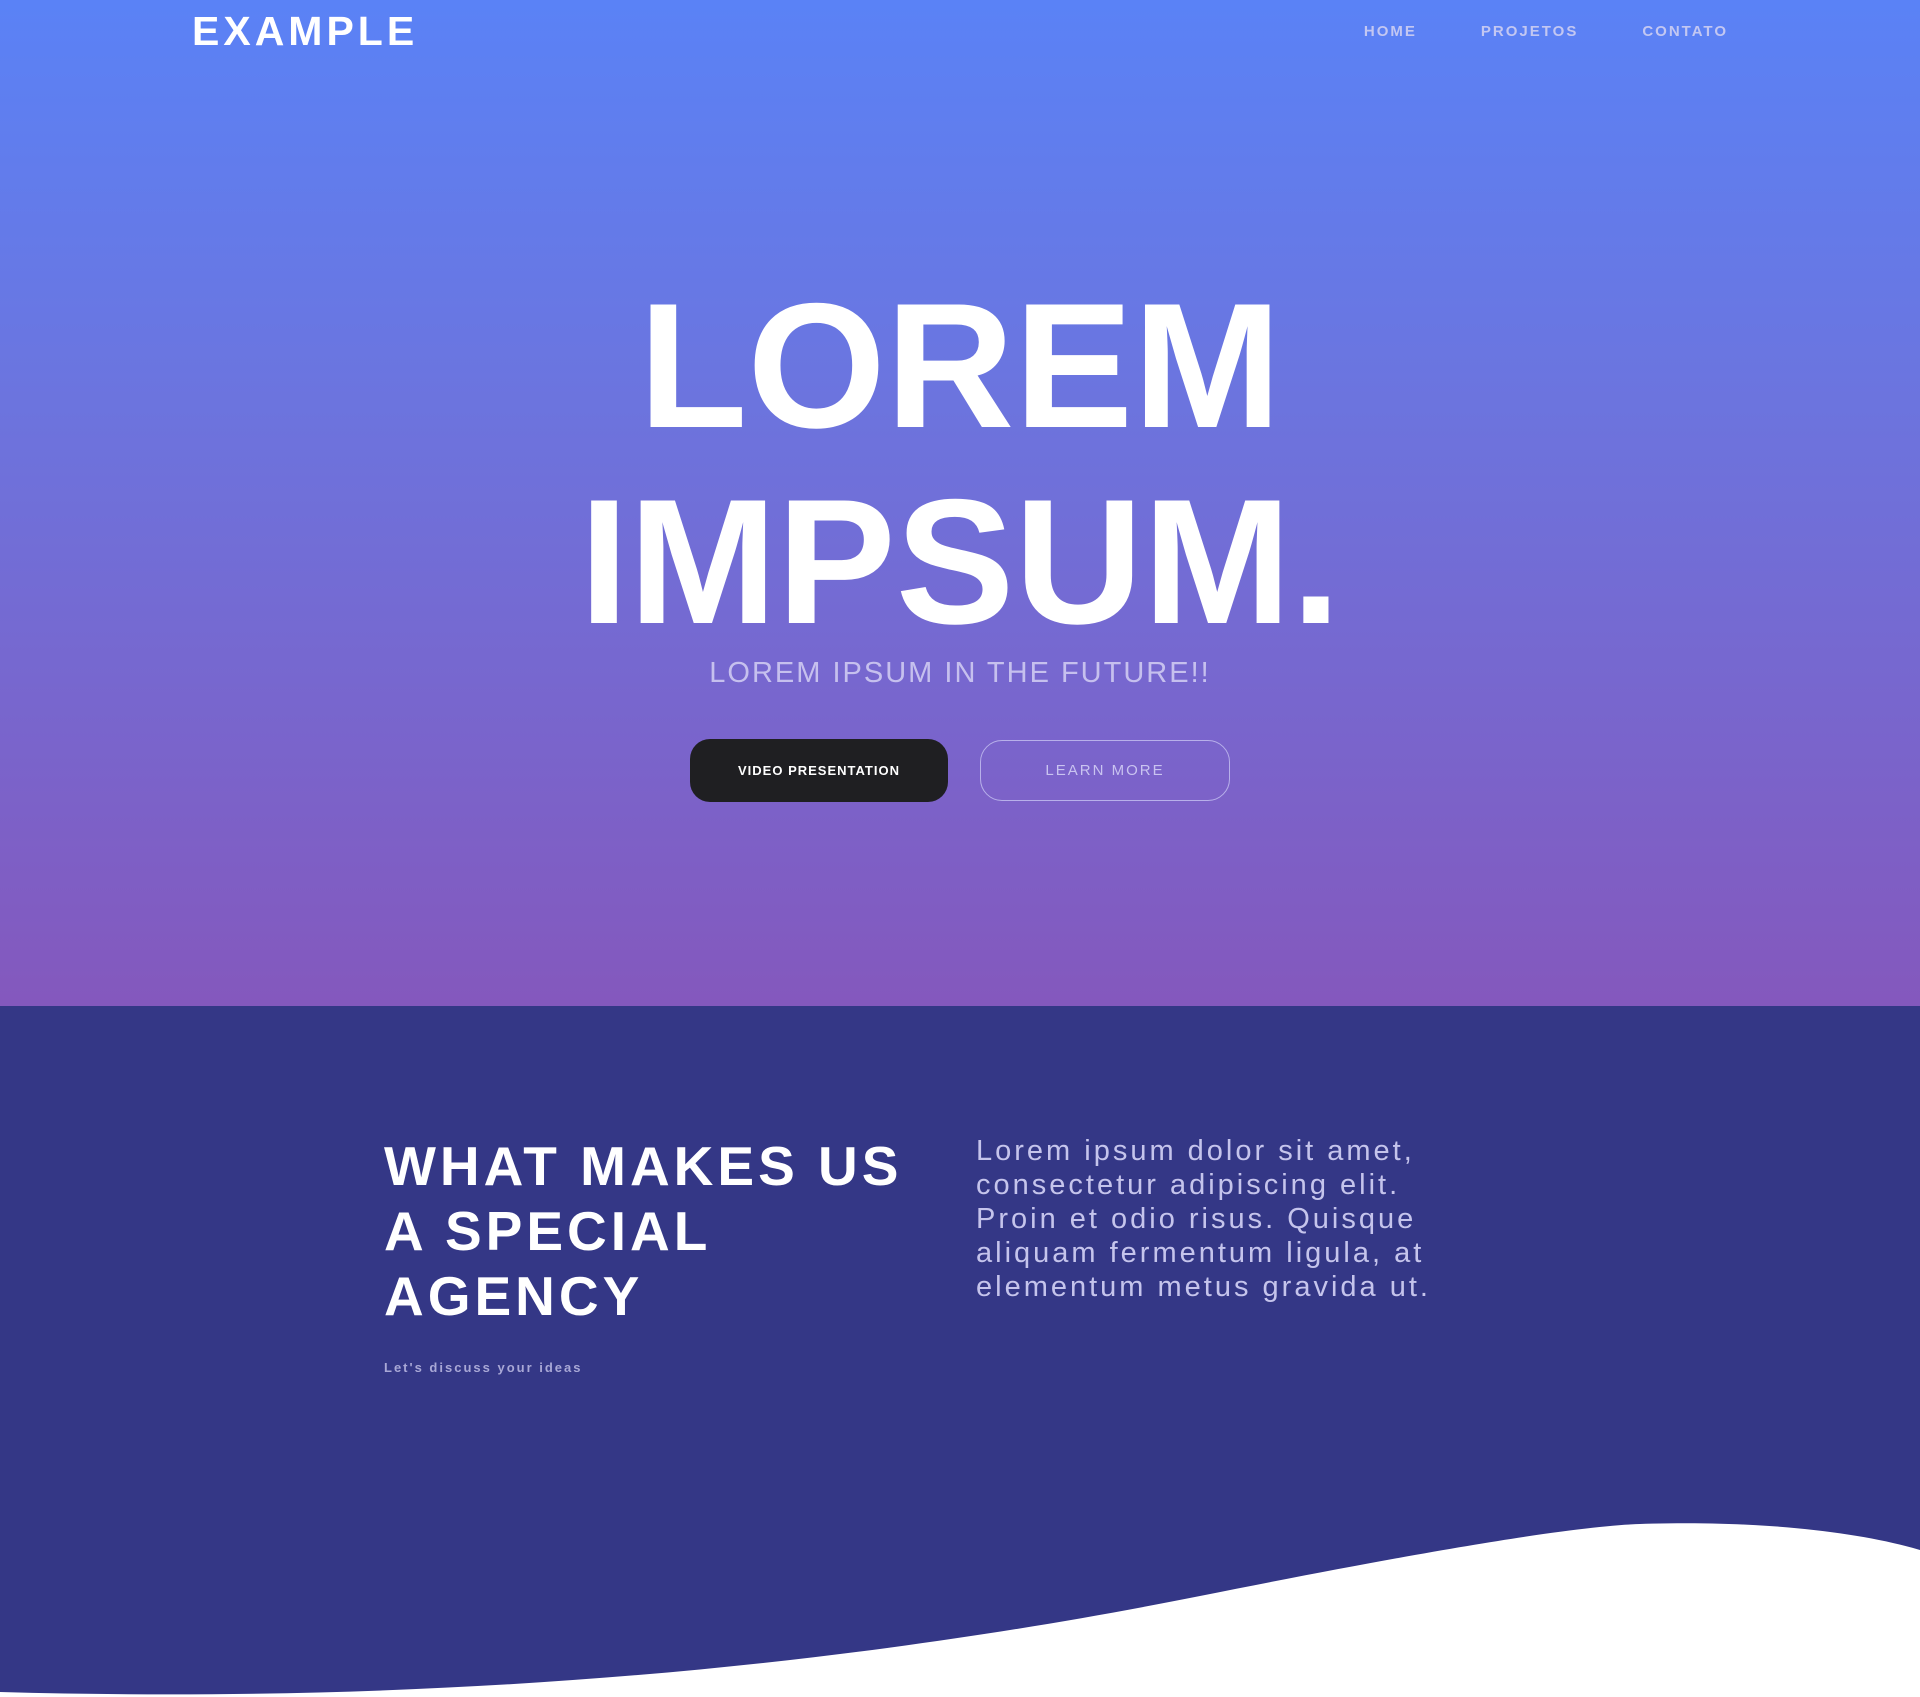 This screenshot has height=1697, width=1920. Describe the element at coordinates (960, 561) in the screenshot. I see `hero-title-line: IMPSUM.` at that location.